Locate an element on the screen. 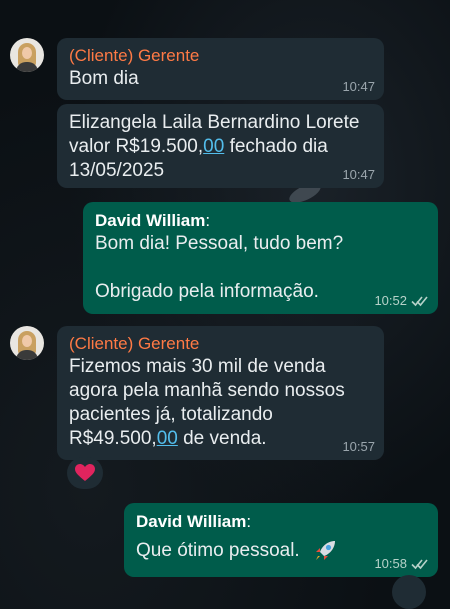 The image size is (450, 609). message-time: 10:52 is located at coordinates (390, 300).